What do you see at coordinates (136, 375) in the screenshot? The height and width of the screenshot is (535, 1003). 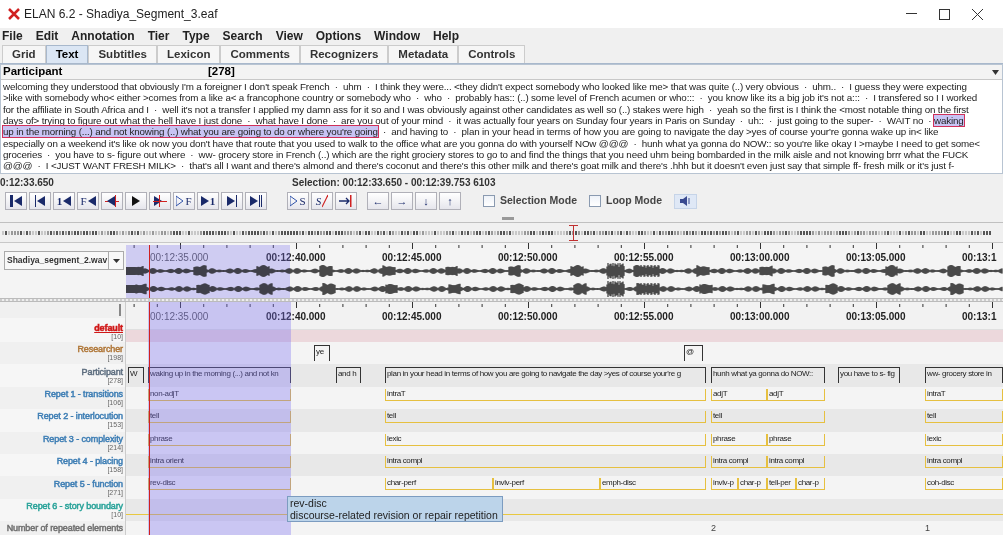 I see `annotation: W` at bounding box center [136, 375].